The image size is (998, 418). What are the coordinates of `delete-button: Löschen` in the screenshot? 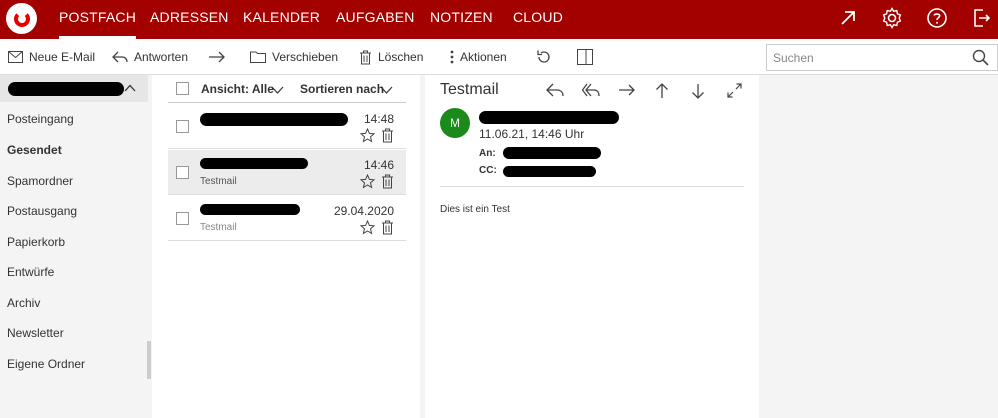 It's located at (391, 57).